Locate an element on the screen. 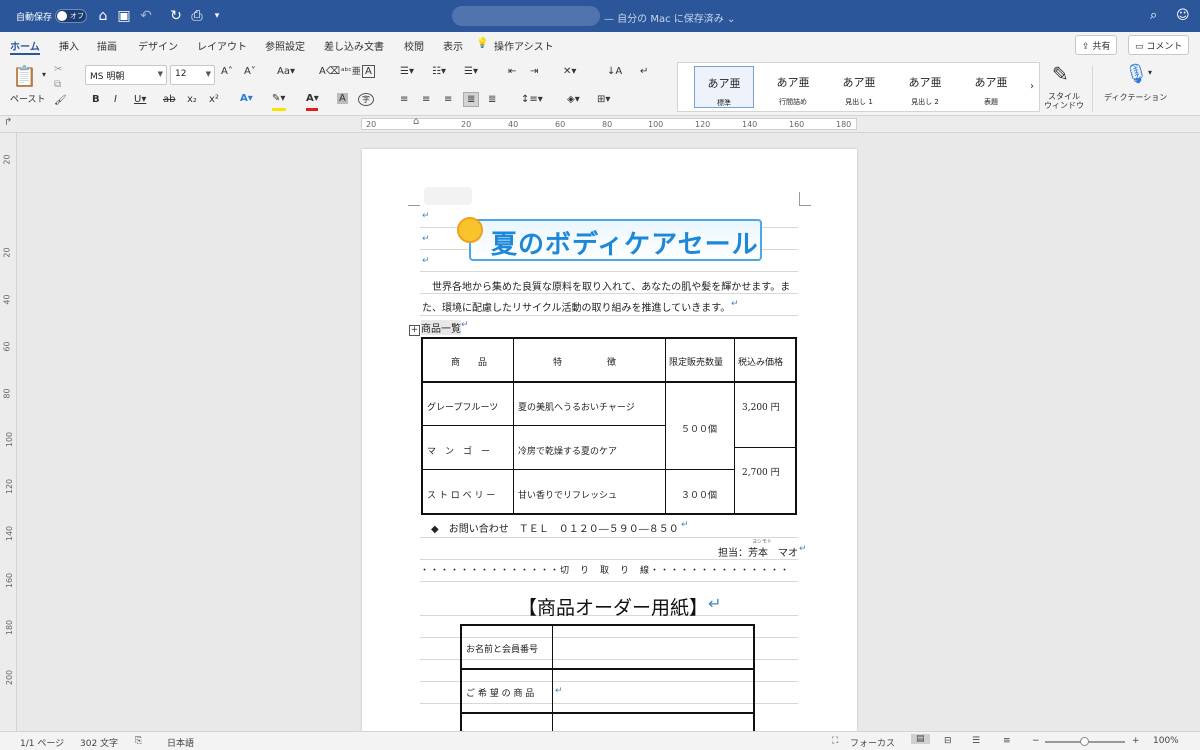  styles-pane-icon: ✎ is located at coordinates (1060, 74).